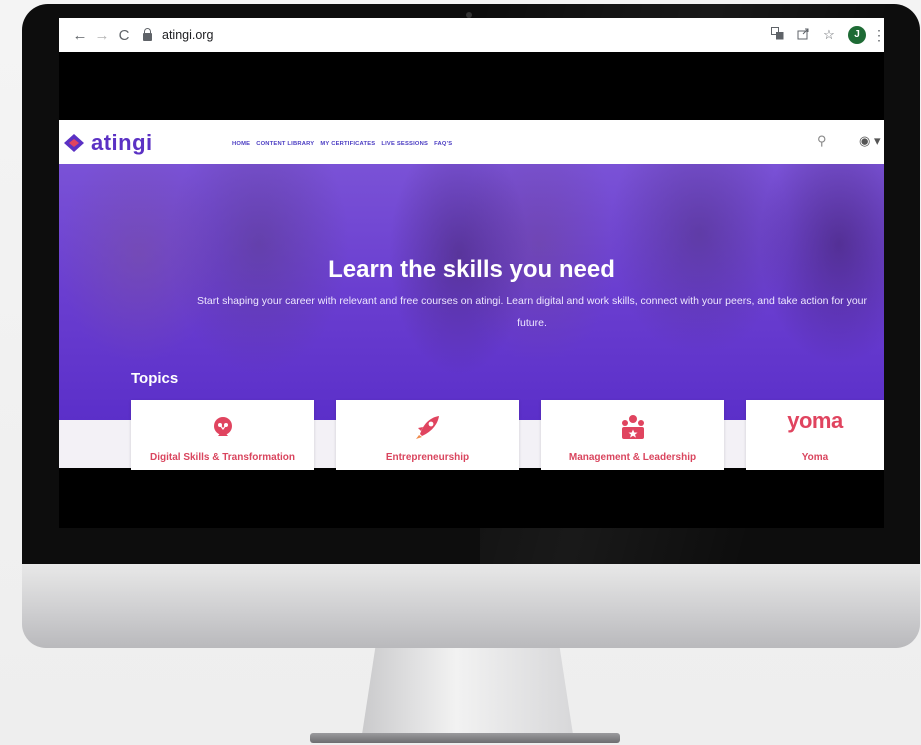  Describe the element at coordinates (147, 34) in the screenshot. I see `lock-icon` at that location.